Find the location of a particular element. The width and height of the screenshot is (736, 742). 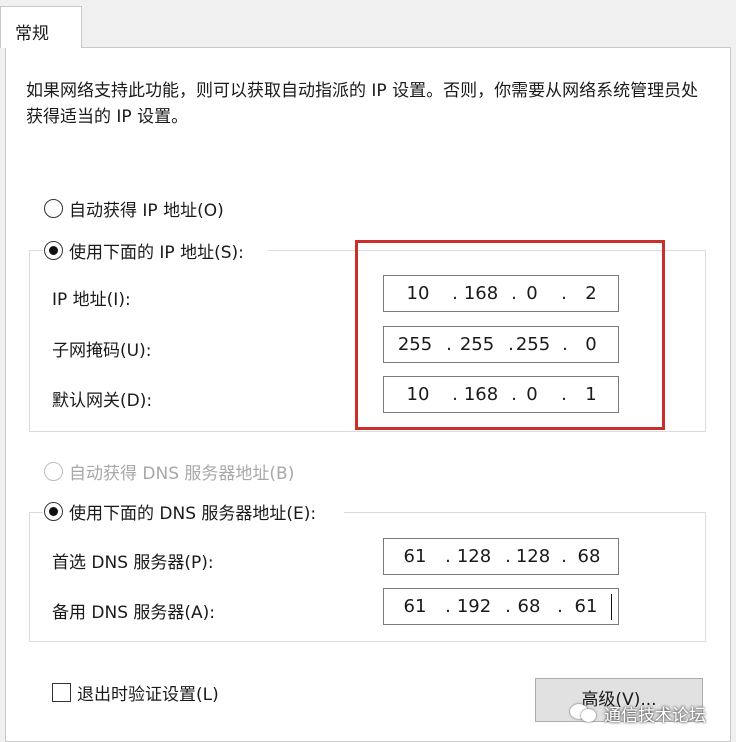

radio-manual-dns-indicator is located at coordinates (53, 511).